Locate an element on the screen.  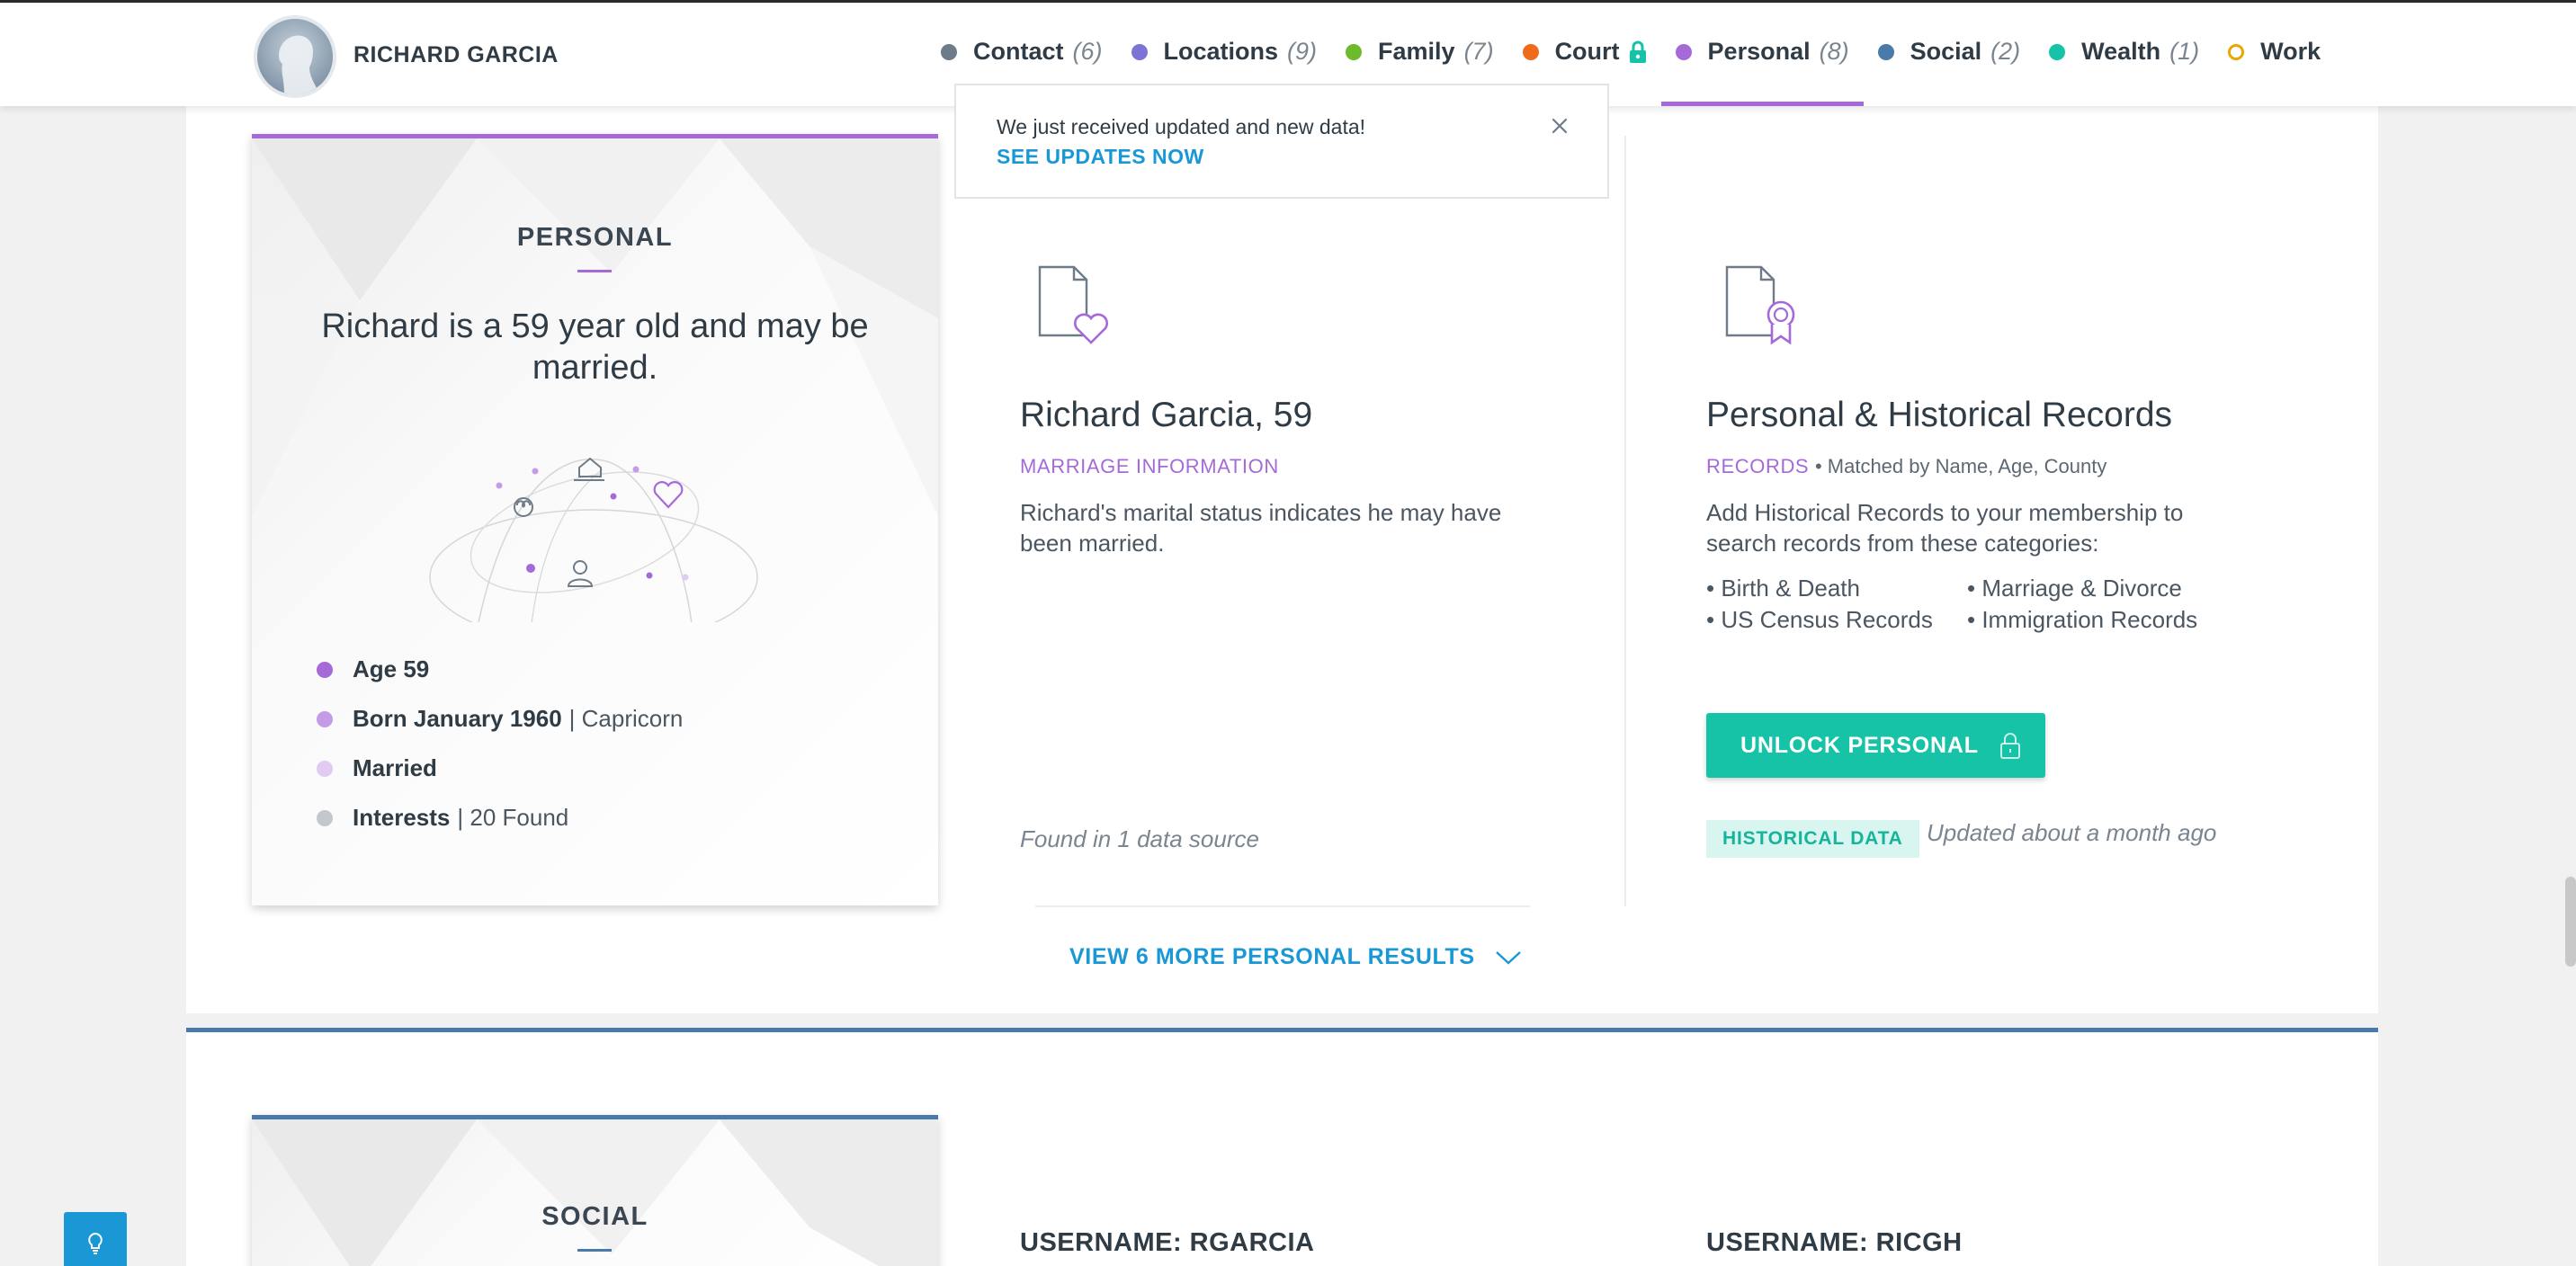
tab-personal: Personal (8) is located at coordinates (1762, 54).